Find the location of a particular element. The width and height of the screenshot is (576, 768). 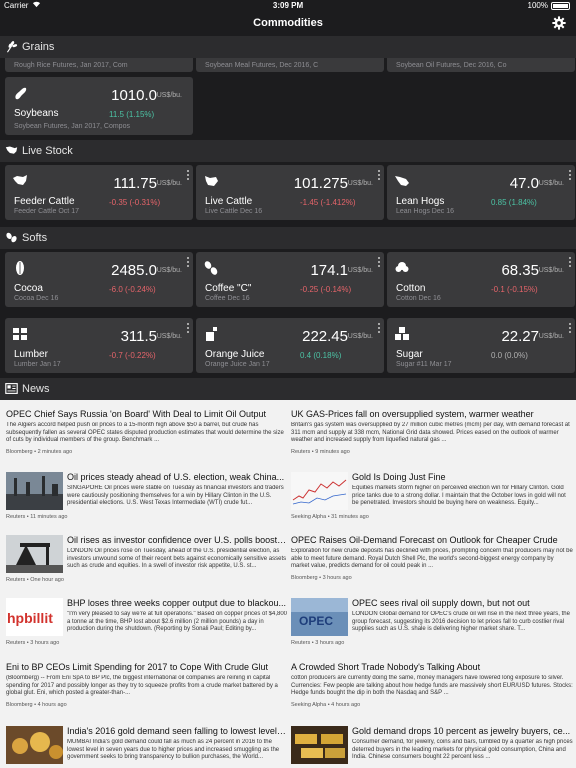

card-subtitle: Live Cattle Dec 16 is located at coordinates (234, 211).